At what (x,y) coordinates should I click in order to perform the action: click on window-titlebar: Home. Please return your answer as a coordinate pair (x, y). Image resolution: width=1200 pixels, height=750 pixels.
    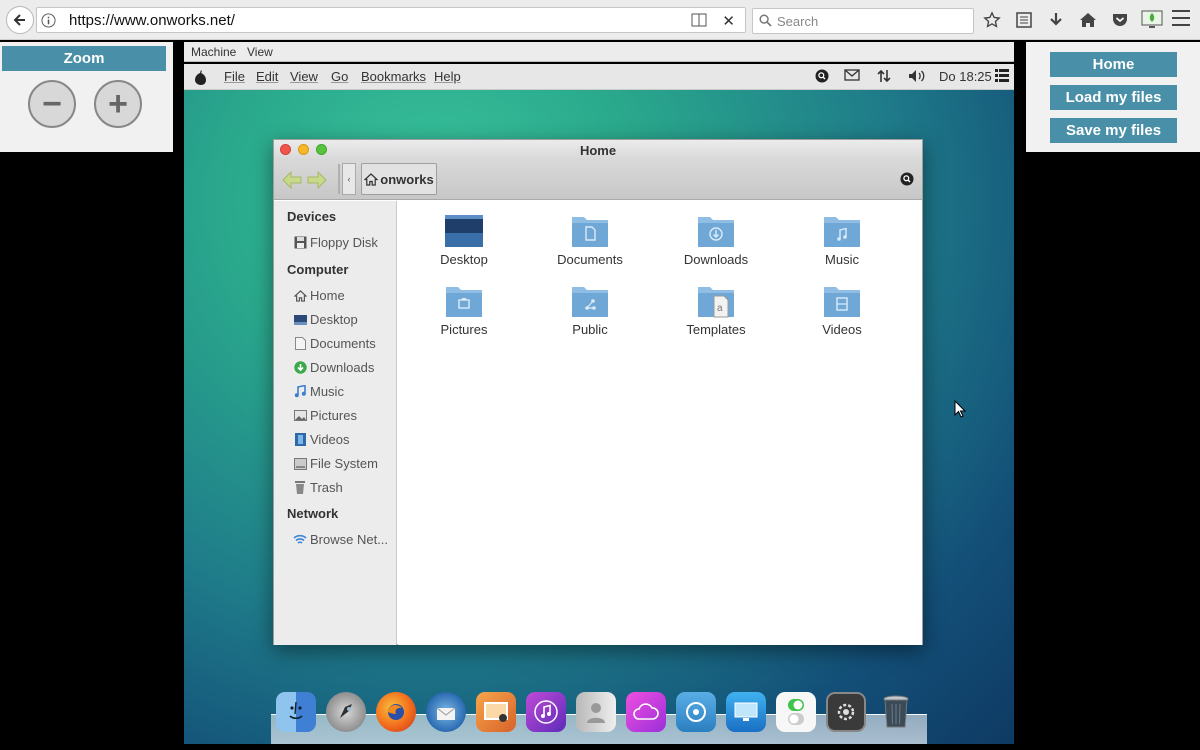
    Looking at the image, I should click on (598, 150).